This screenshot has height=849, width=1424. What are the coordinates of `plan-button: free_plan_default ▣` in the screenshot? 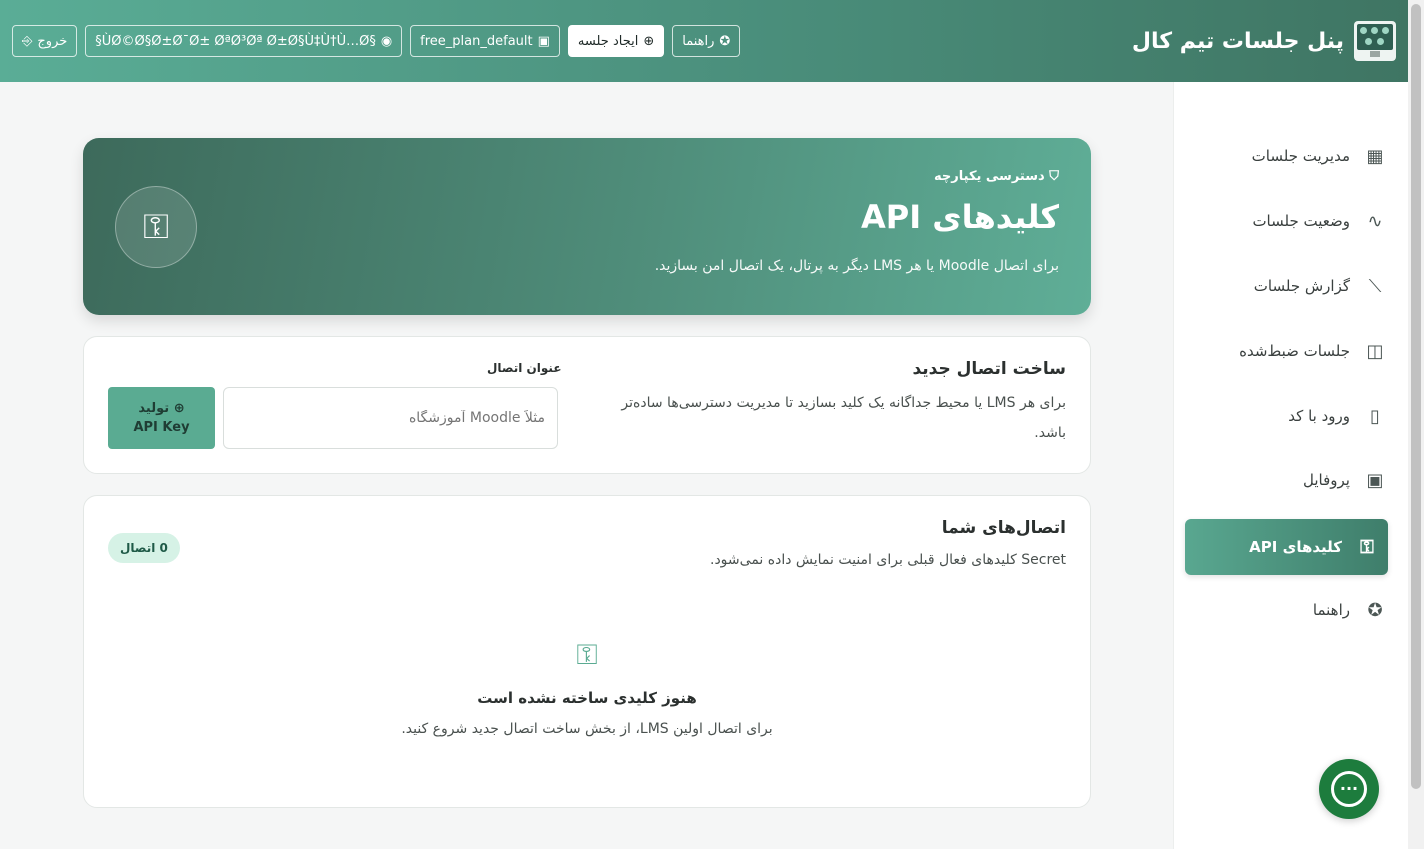 It's located at (485, 41).